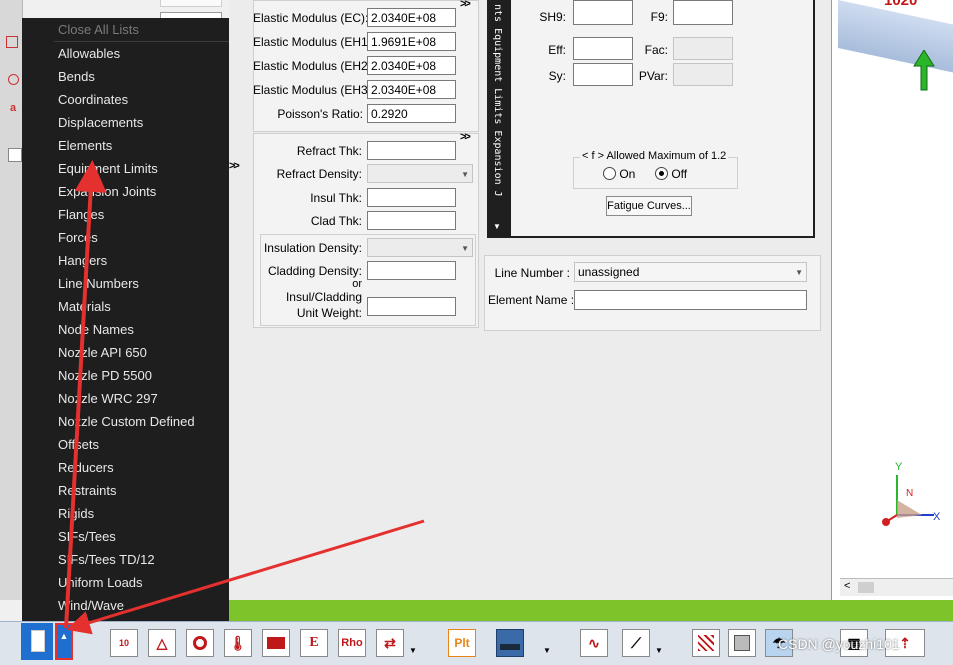 This screenshot has width=953, height=665. I want to click on menu-item: Restraints, so click(125, 490).